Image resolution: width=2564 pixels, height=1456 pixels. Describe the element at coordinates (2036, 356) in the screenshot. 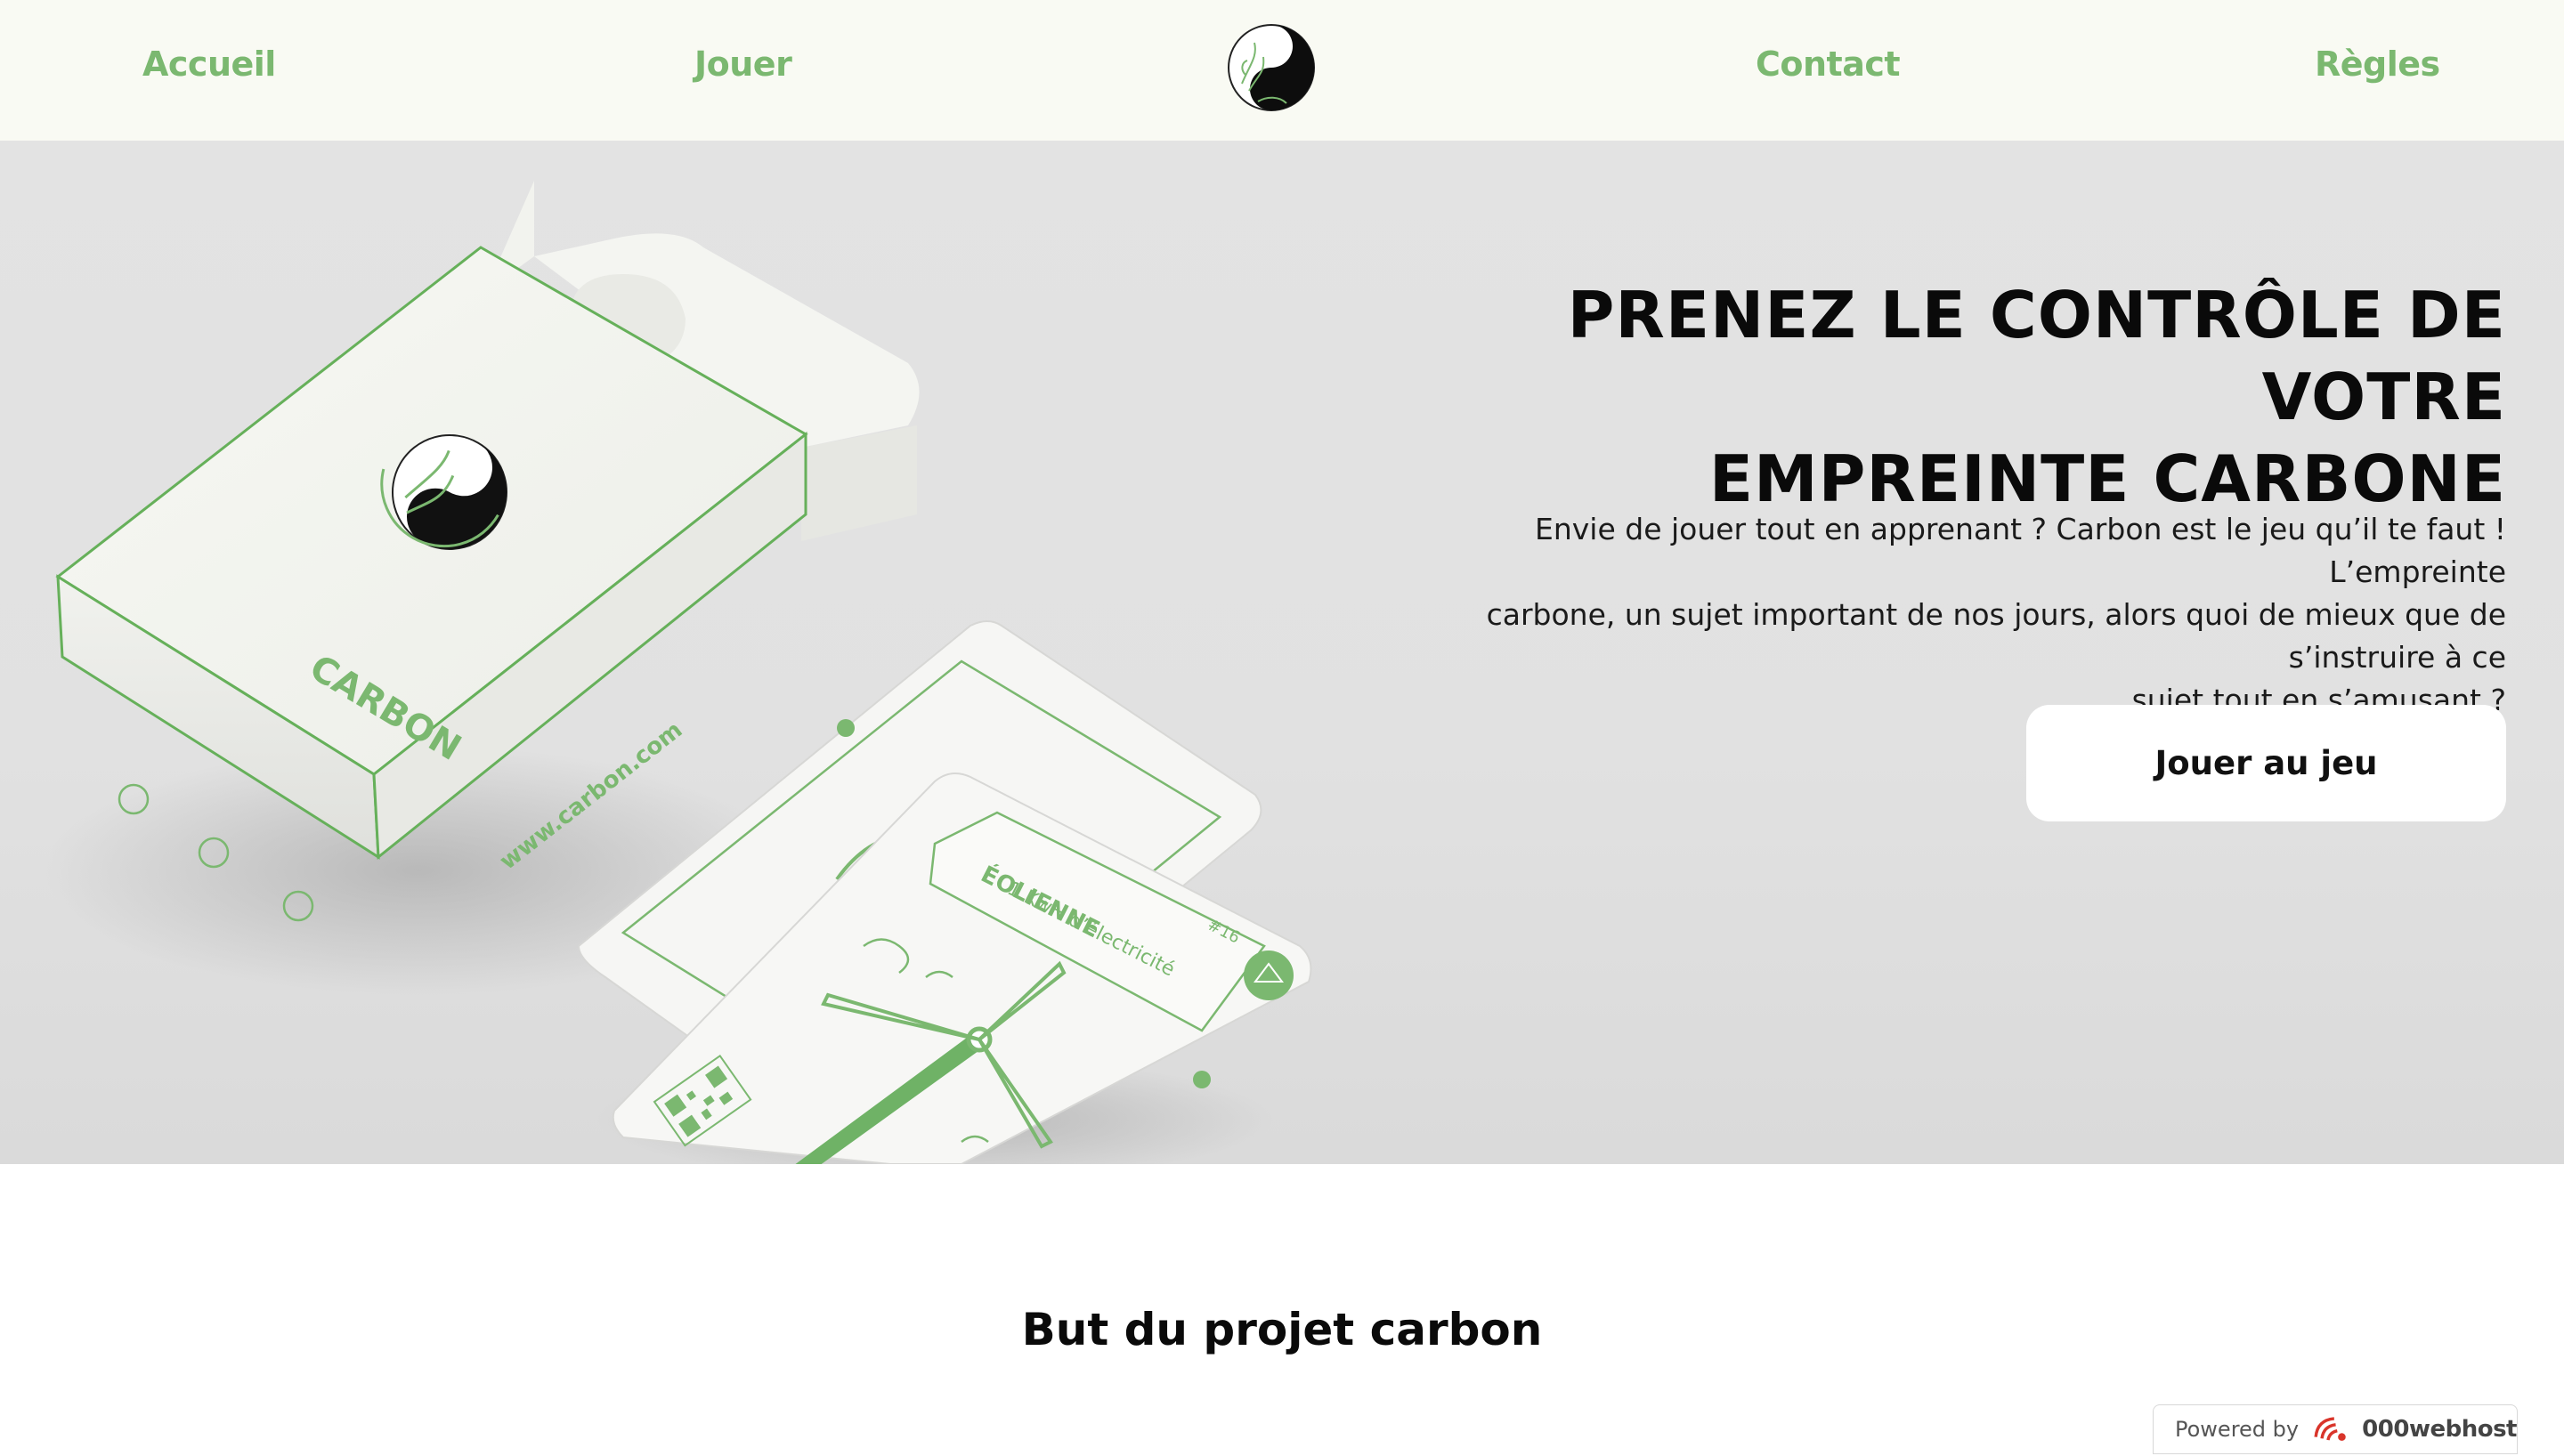

I see `hero-title-line-1: PRENEZ LE CONTRÔLE DE VOTRE` at that location.